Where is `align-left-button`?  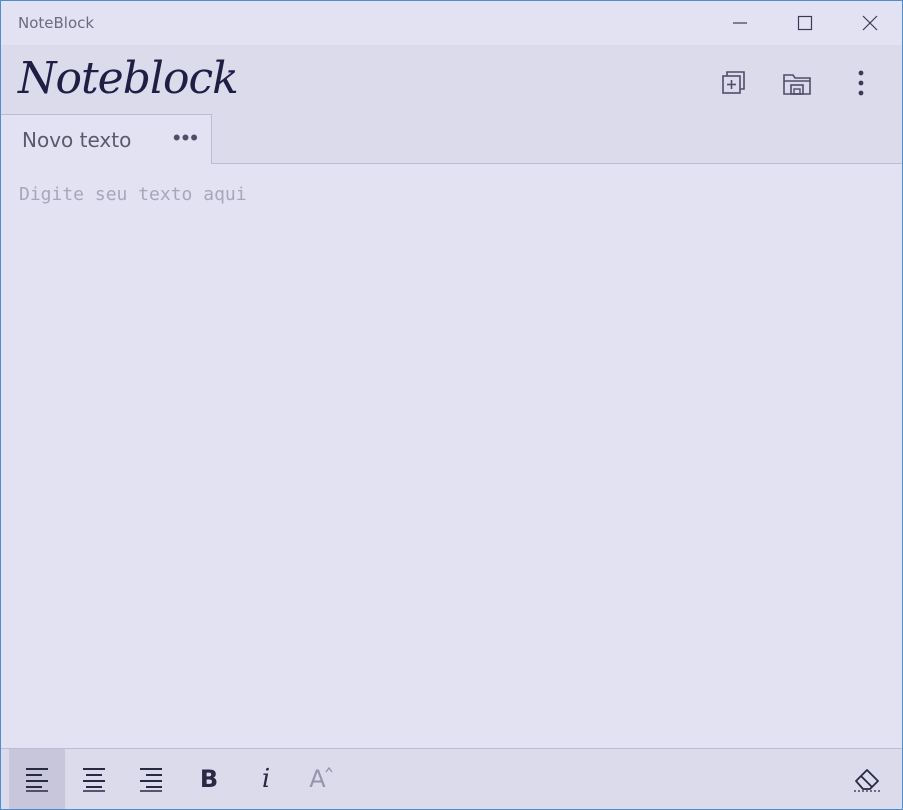
align-left-button is located at coordinates (37, 779).